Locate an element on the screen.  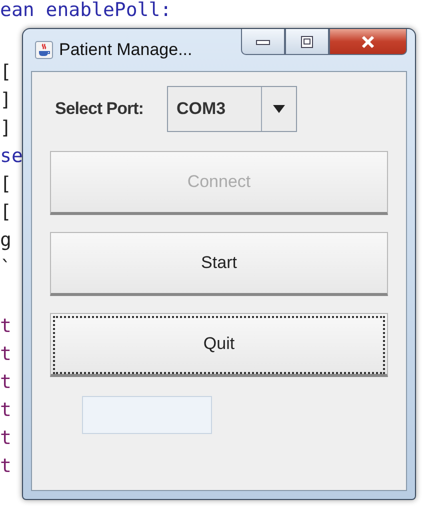
code-line: ean enablePoll: is located at coordinates (86, 11).